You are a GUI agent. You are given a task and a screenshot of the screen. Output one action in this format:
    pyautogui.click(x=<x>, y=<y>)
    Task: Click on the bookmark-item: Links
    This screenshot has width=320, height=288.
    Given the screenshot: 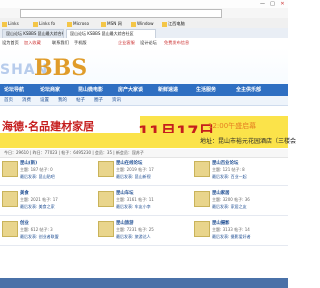 What is the action you would take?
    pyautogui.click(x=10, y=23)
    